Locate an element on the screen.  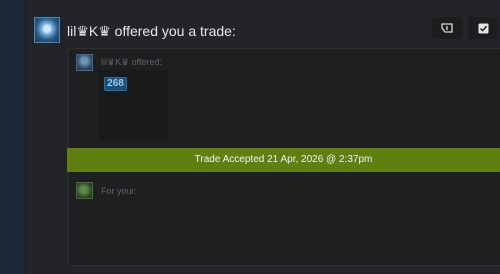
item-count-badge: 268 is located at coordinates (115, 84).